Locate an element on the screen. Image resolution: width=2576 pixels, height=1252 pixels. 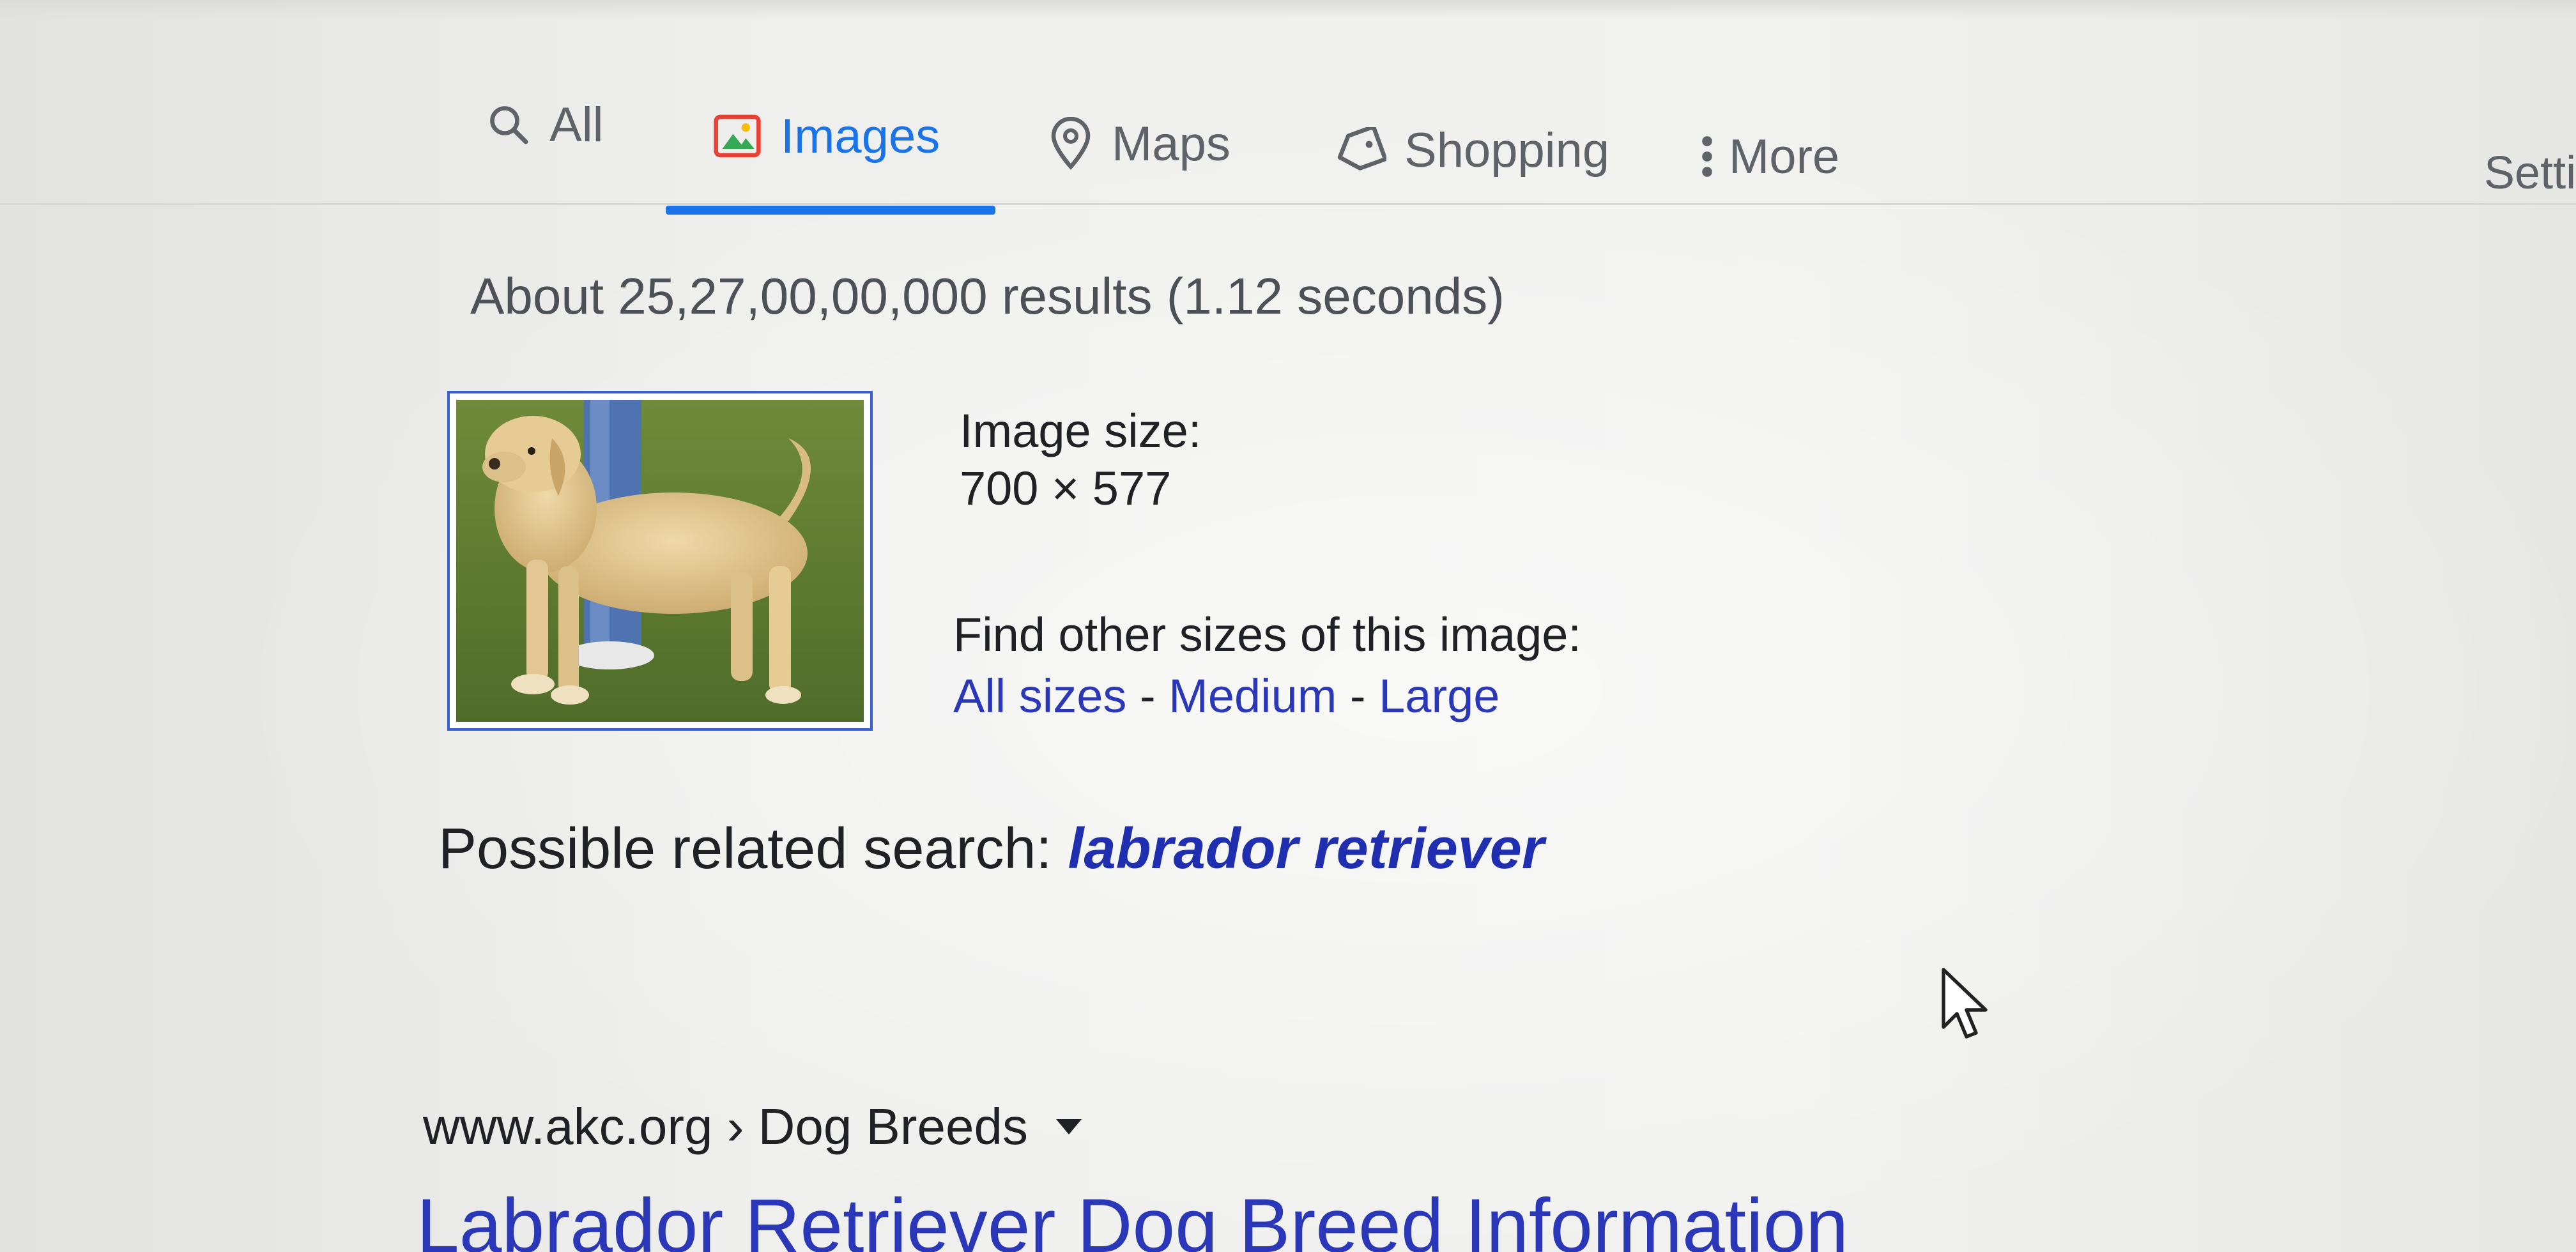
settings-link: Setti is located at coordinates (2530, 173).